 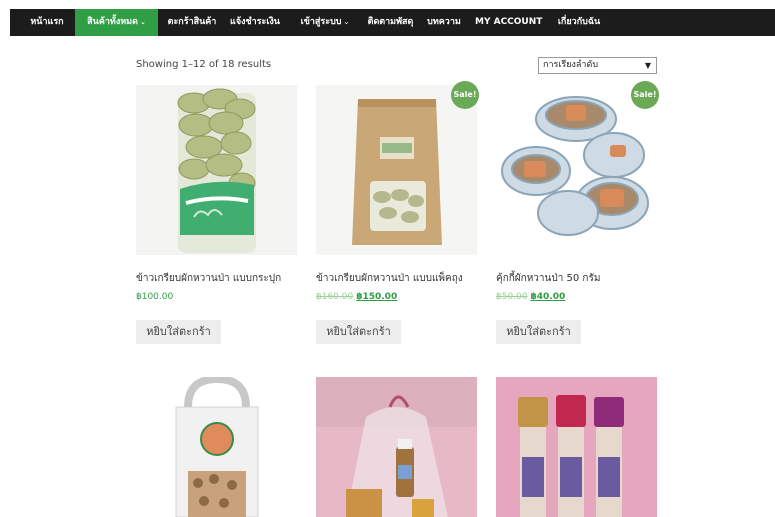 I want to click on product-title: คุ้กกี้ผักหวานป่า 50 กรัม, so click(x=548, y=278).